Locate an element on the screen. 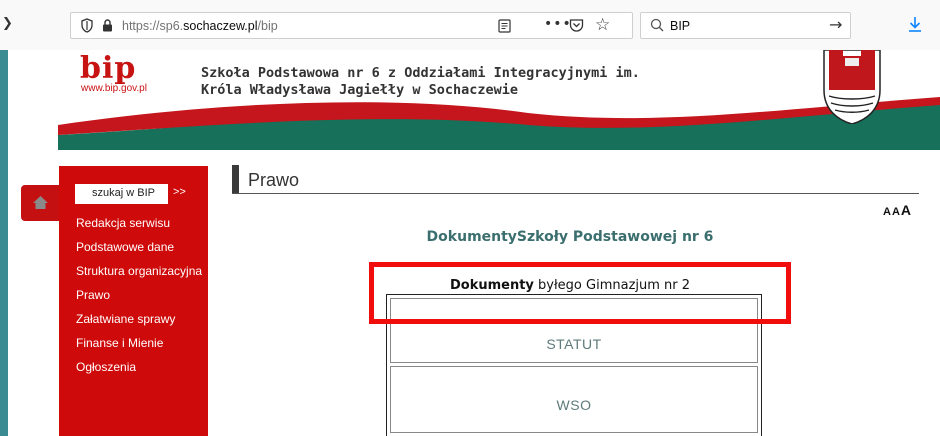  home-button is located at coordinates (40, 203).